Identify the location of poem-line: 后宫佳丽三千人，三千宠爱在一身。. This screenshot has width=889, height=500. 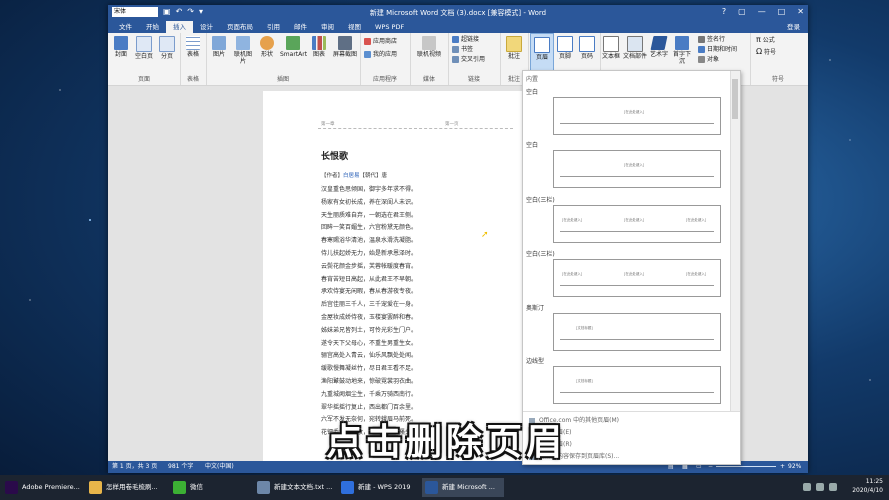
(369, 305).